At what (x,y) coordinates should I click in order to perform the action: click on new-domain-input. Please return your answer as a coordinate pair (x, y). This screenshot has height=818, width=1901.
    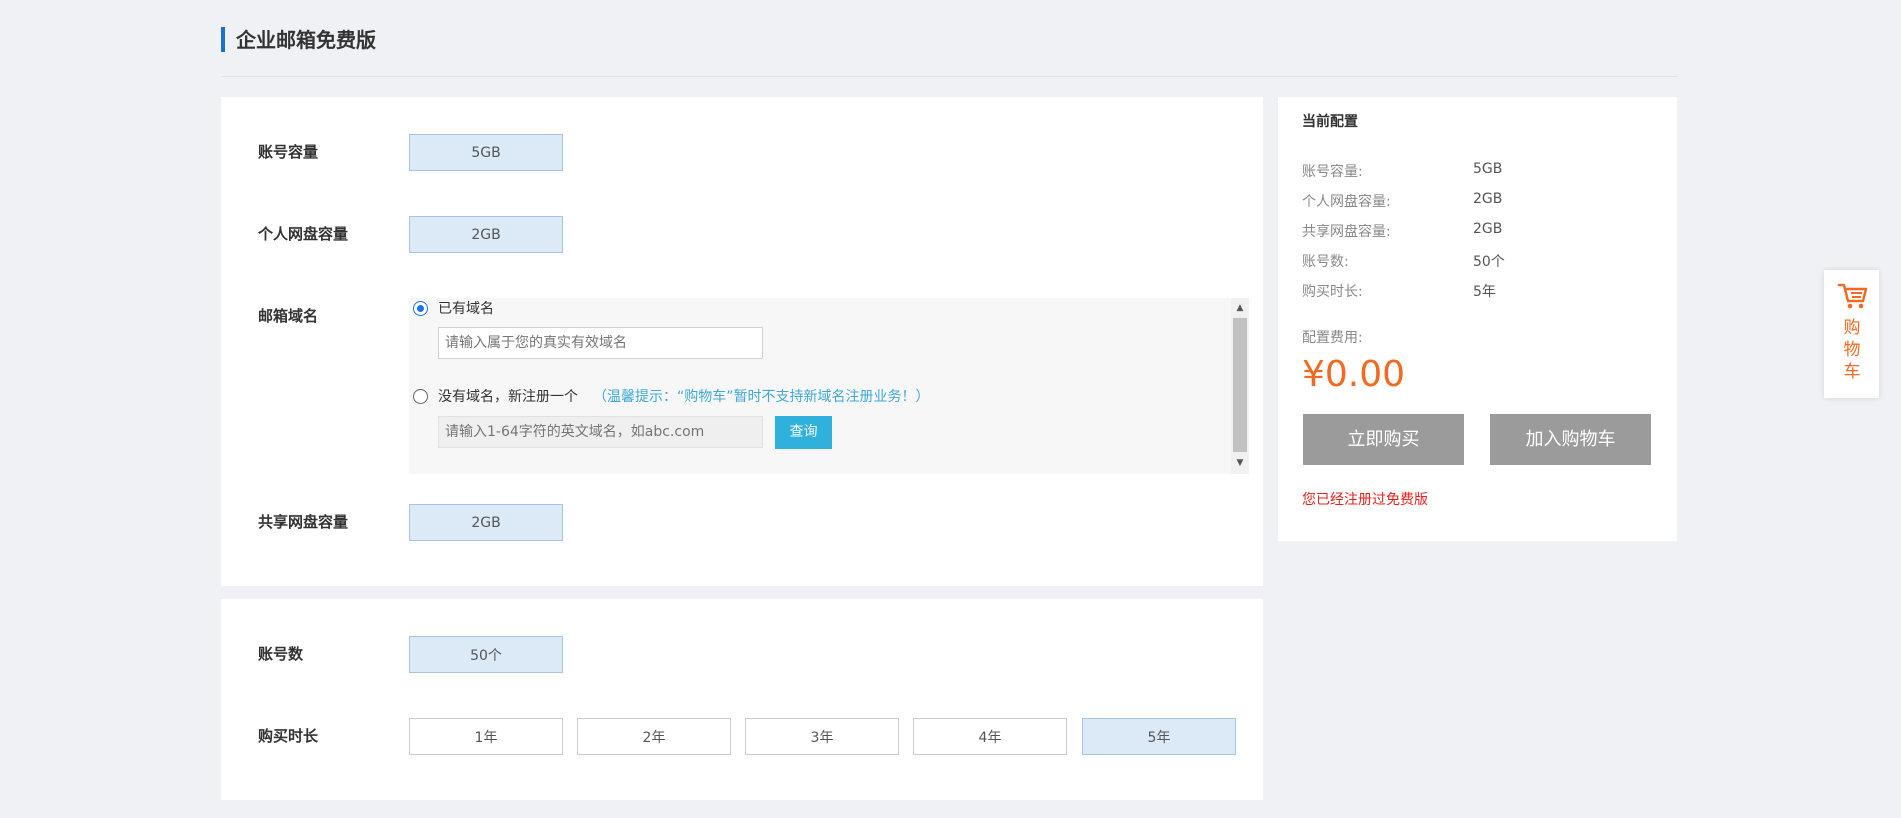
    Looking at the image, I should click on (600, 432).